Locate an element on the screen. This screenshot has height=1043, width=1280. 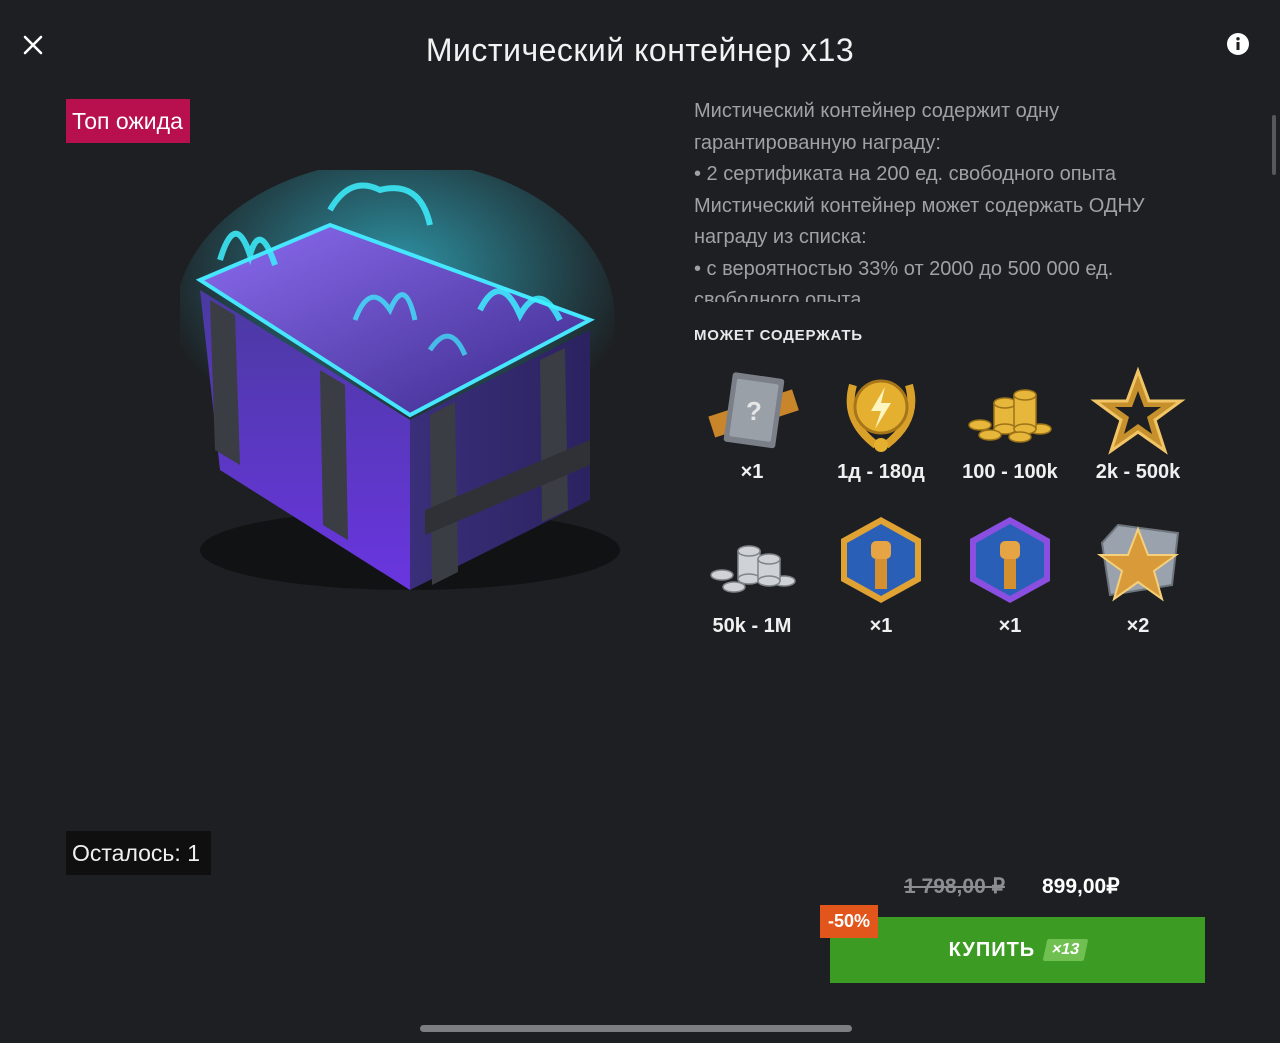
buy-button: КУПИТЬ ×13 is located at coordinates (1017, 950).